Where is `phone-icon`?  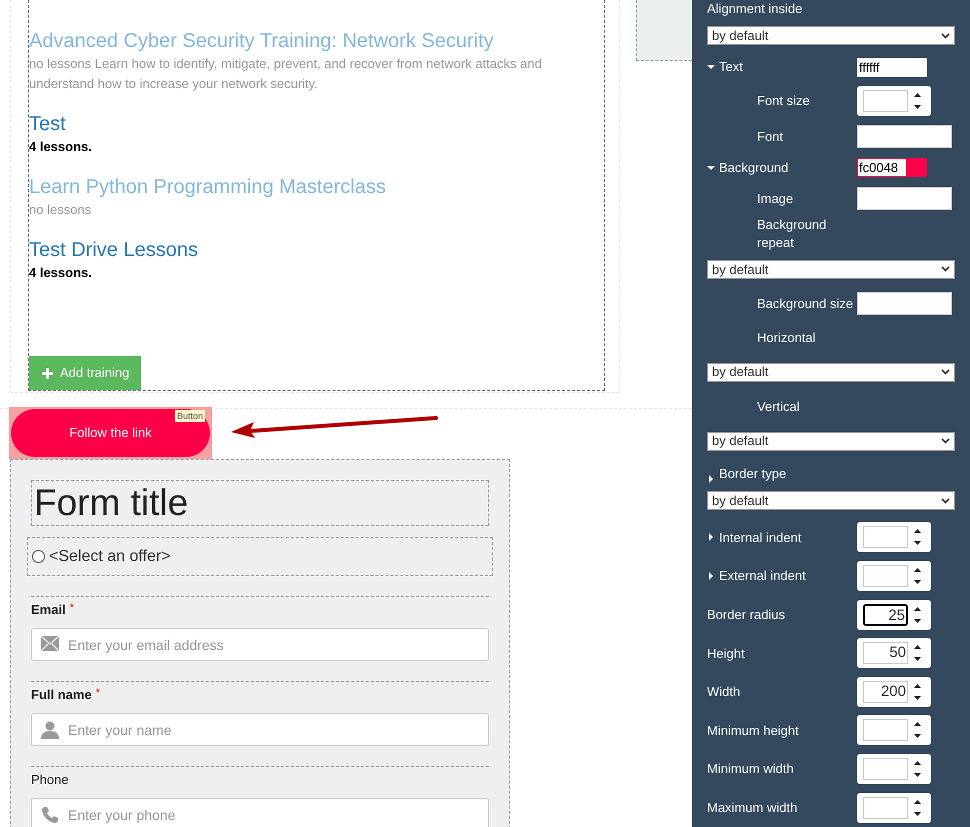
phone-icon is located at coordinates (50, 815).